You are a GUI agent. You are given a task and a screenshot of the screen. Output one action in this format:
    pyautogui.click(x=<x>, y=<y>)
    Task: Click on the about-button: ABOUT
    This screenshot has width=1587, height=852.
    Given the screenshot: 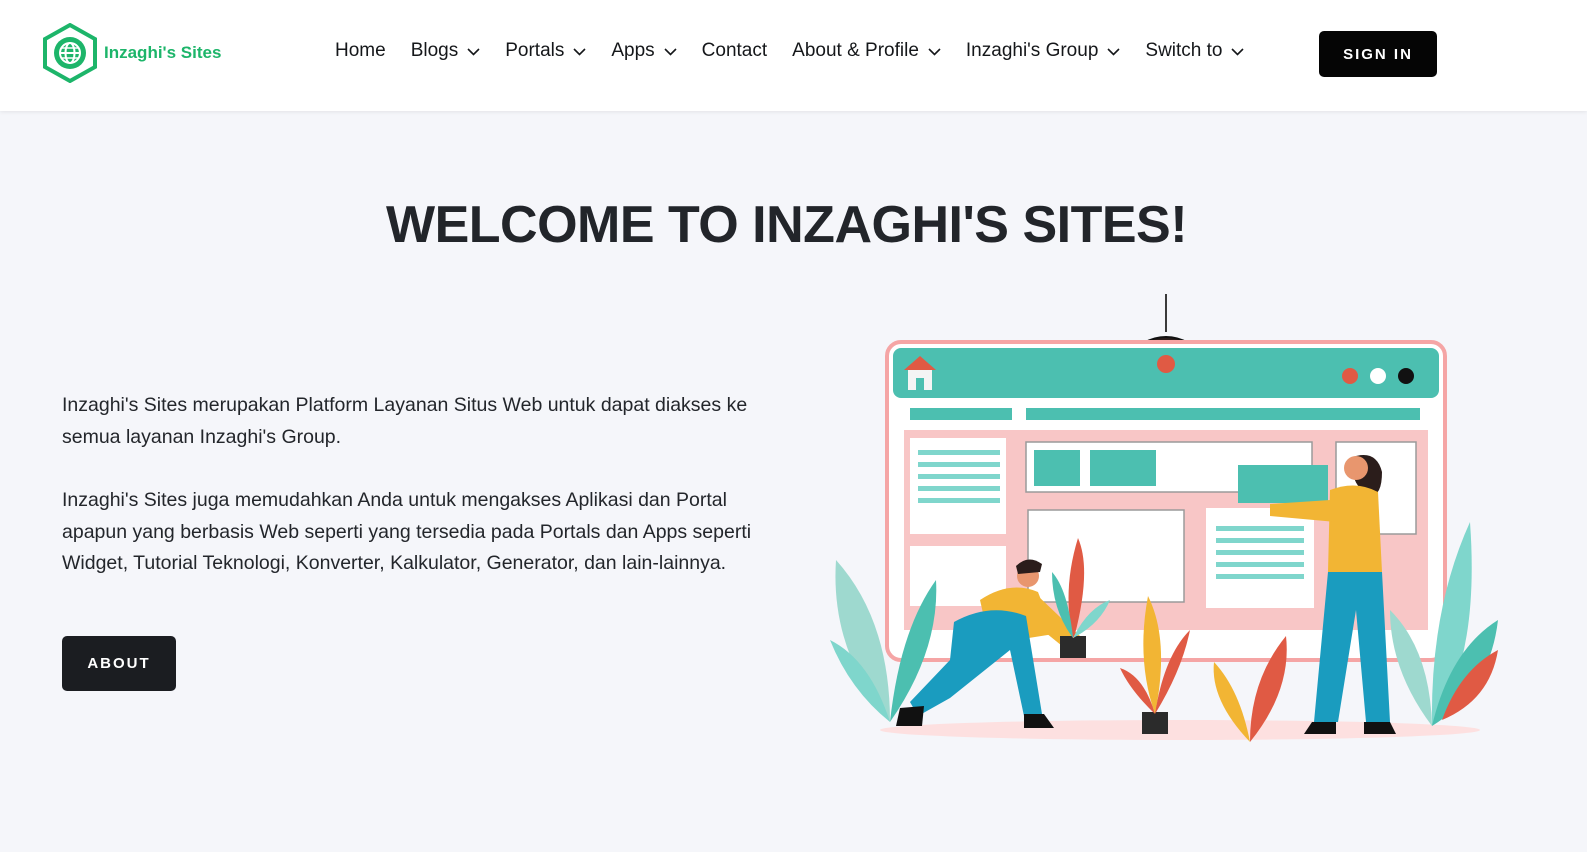 What is the action you would take?
    pyautogui.click(x=119, y=663)
    